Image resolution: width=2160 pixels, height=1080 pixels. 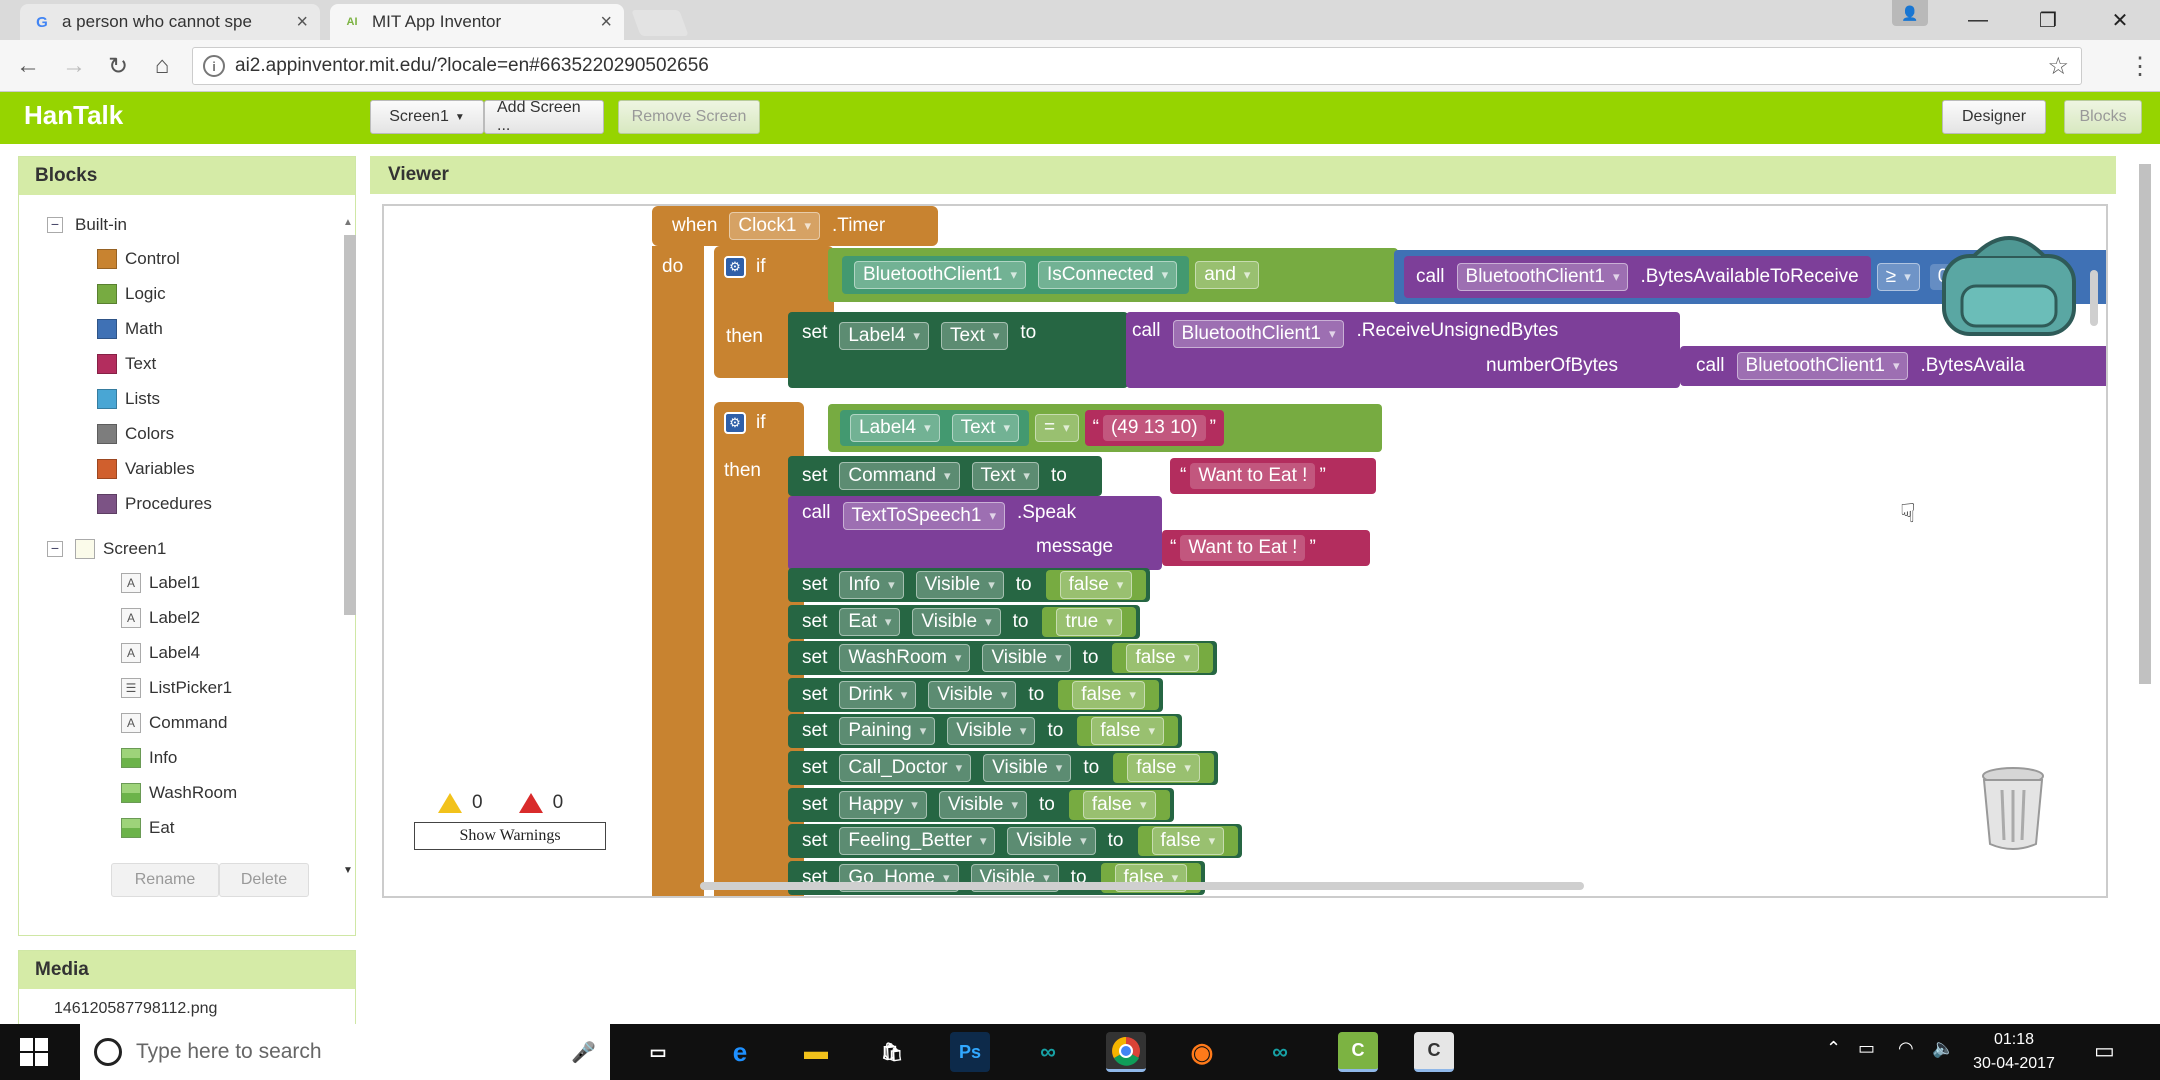 I want to click on component-dropdown: Happy, so click(x=883, y=804).